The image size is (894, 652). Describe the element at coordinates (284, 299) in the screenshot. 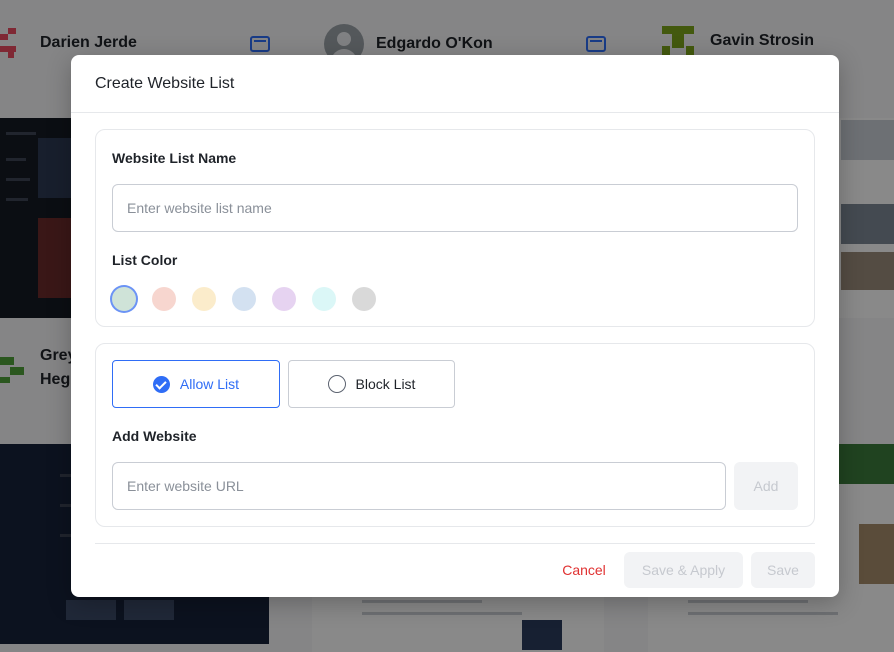

I see `color-swatch-purple` at that location.